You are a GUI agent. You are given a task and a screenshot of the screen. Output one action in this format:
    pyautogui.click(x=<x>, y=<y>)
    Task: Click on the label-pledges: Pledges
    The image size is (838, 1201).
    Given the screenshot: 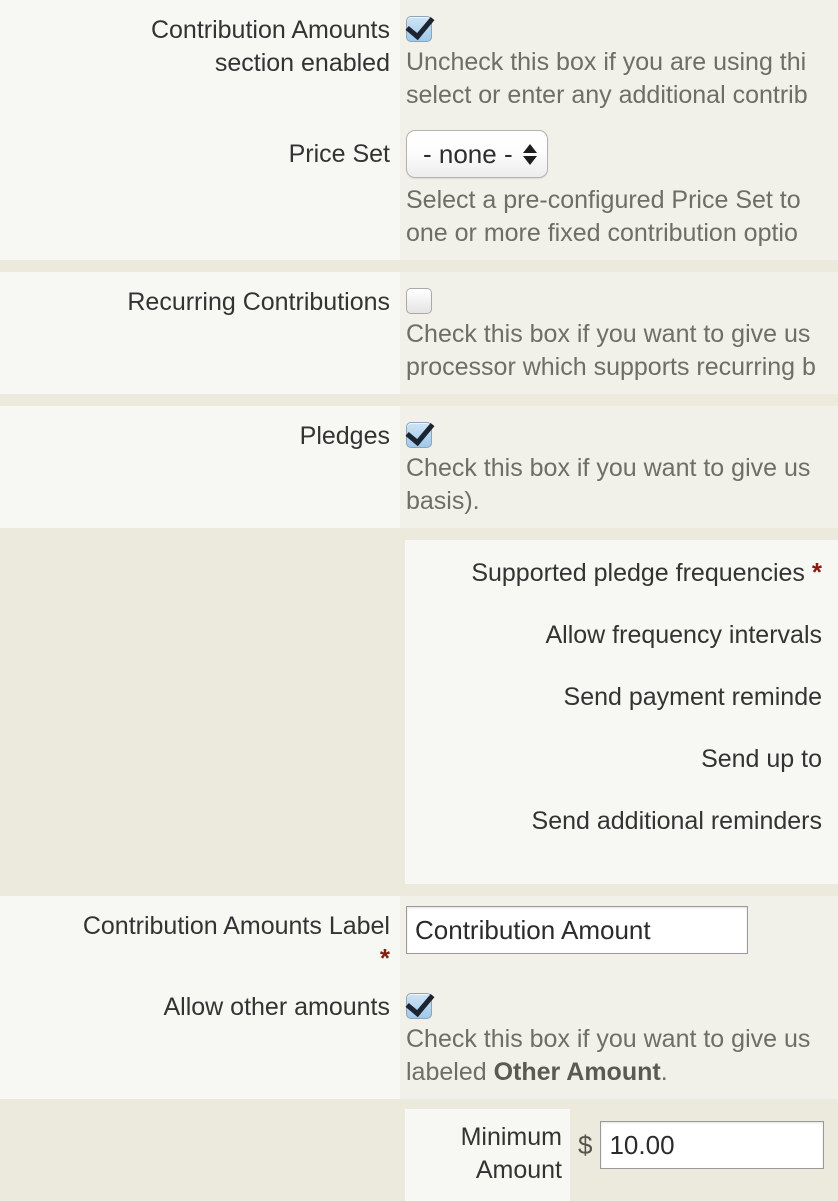 What is the action you would take?
    pyautogui.click(x=200, y=467)
    